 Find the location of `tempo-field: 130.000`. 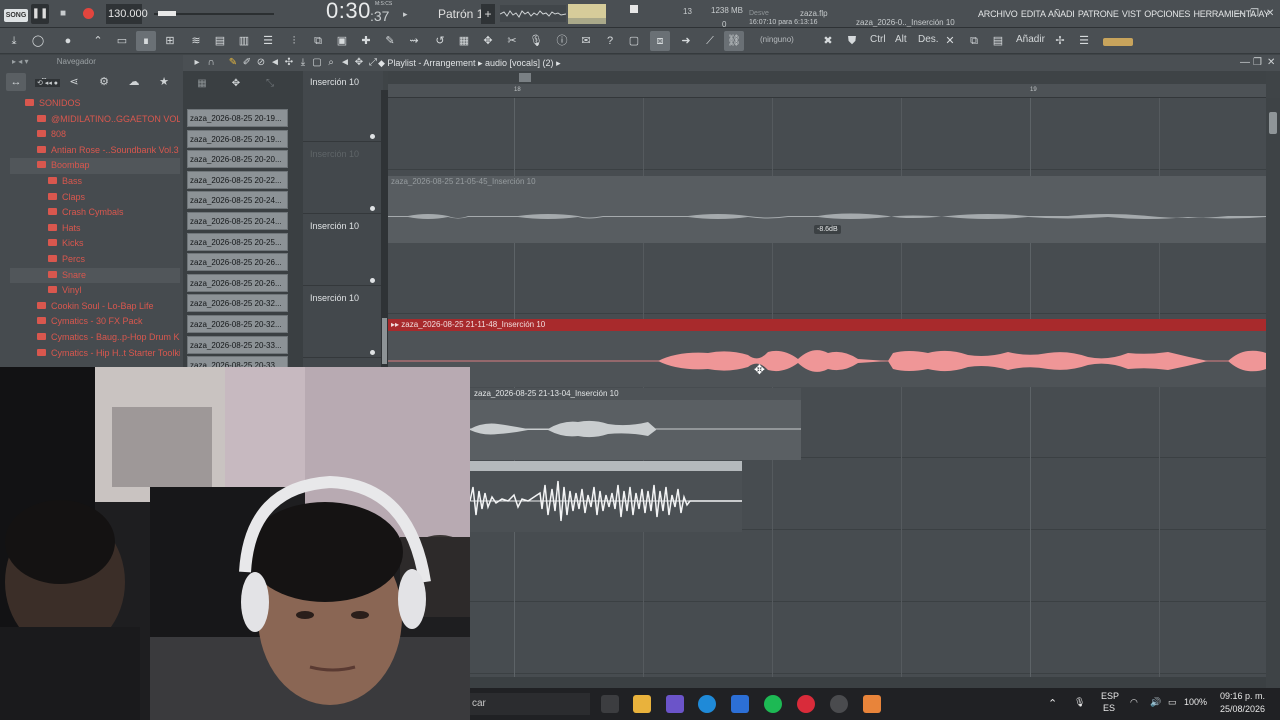

tempo-field: 130.000 is located at coordinates (127, 14).